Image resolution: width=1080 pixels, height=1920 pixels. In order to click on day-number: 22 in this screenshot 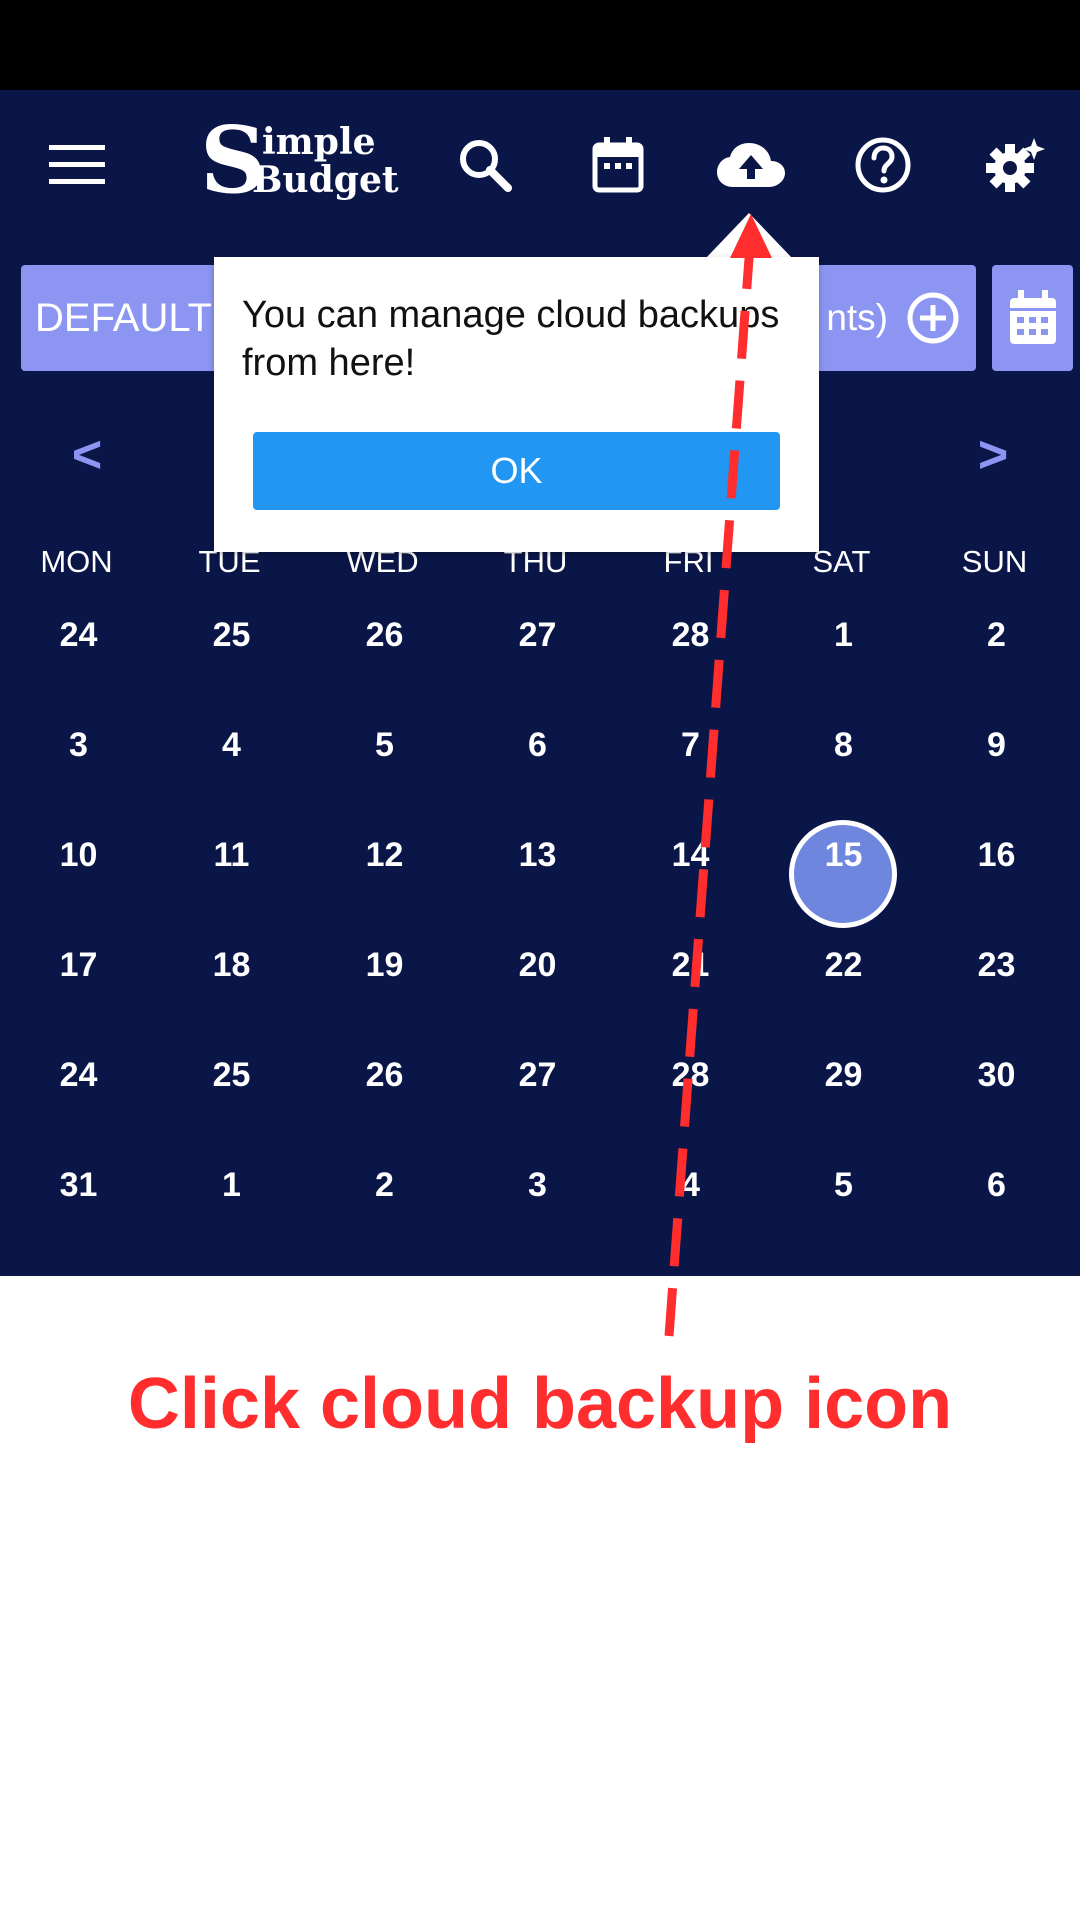, I will do `click(843, 965)`.